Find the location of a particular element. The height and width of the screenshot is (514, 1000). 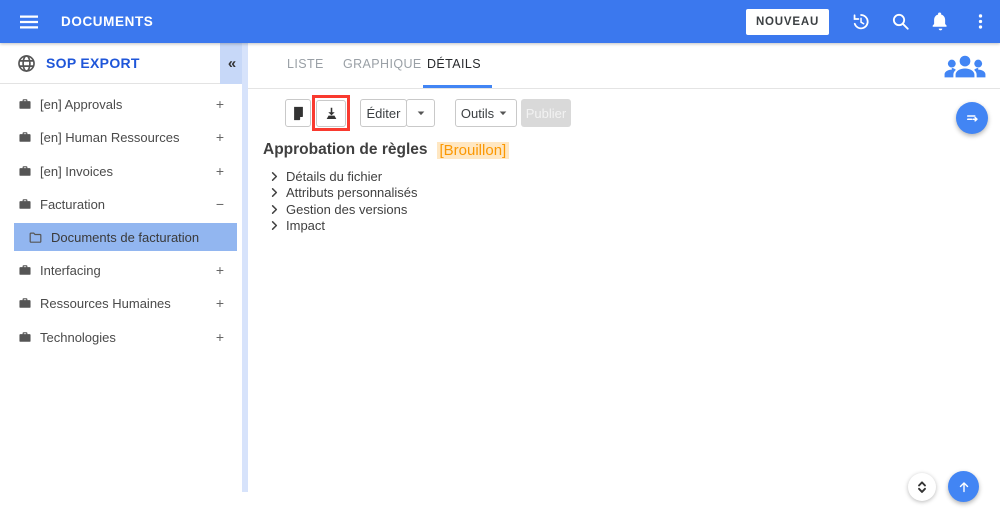

active-tab-indicator is located at coordinates (457, 86).